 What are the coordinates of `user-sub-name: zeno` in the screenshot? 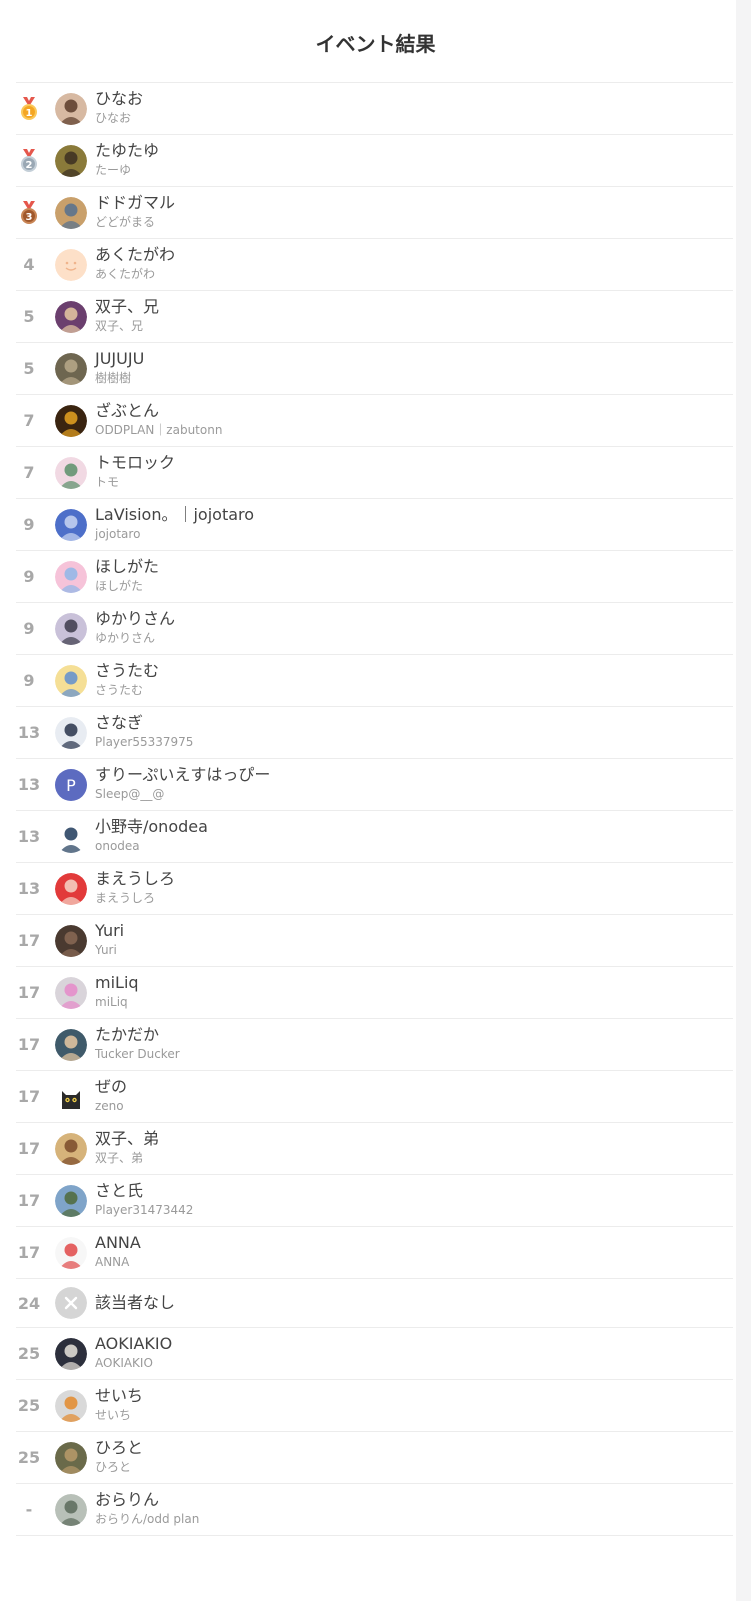 It's located at (109, 1106).